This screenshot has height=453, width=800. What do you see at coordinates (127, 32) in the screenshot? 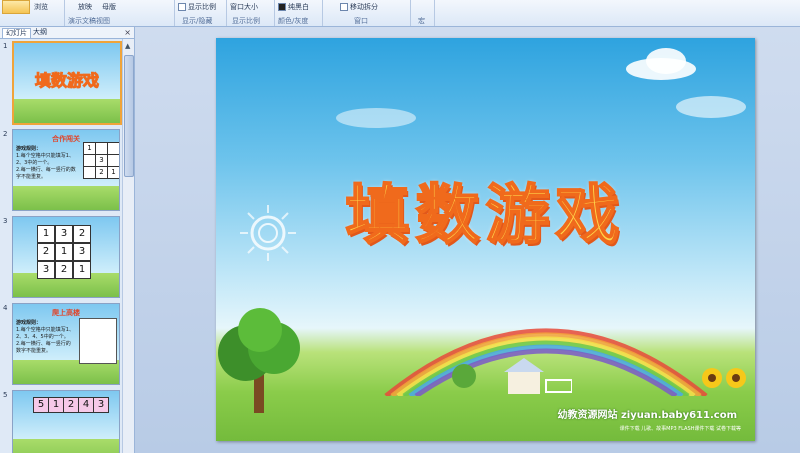
I see `close-icon: ×` at bounding box center [127, 32].